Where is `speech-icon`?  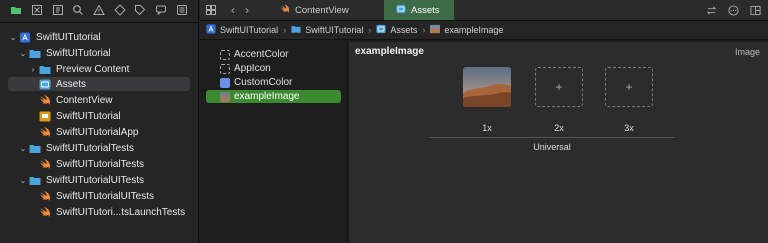 speech-icon is located at coordinates (161, 10).